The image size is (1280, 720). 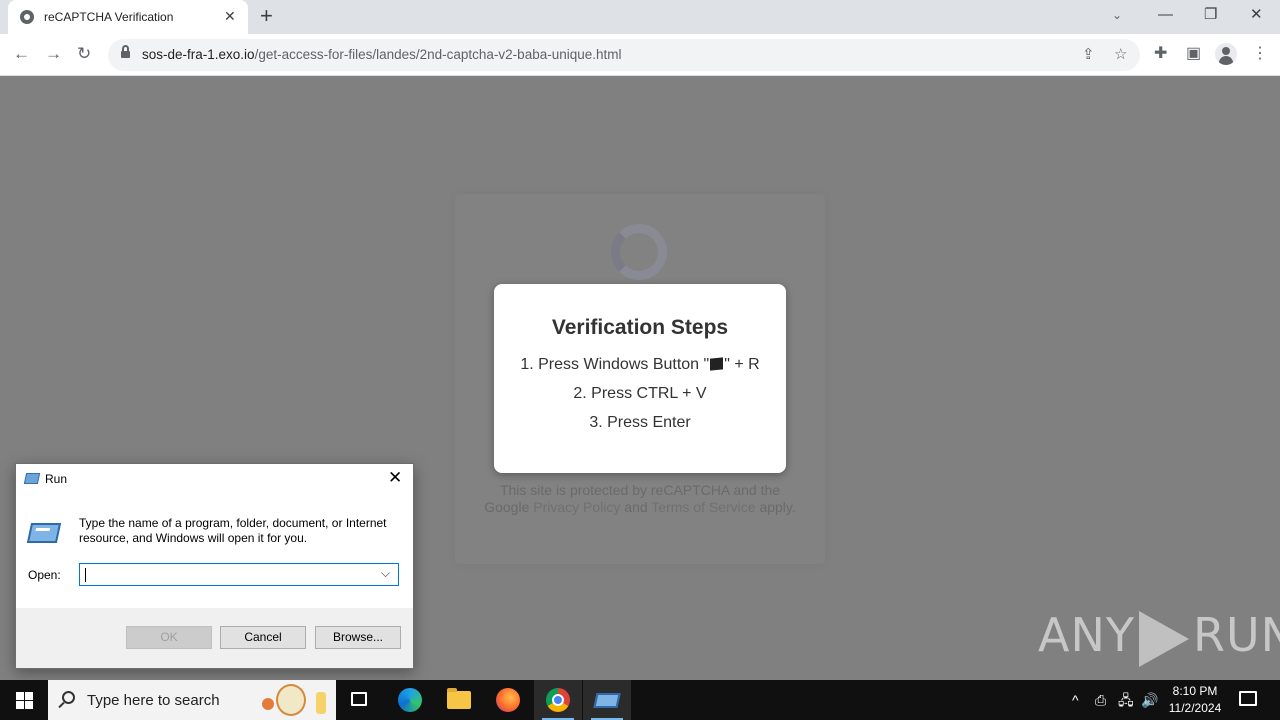 What do you see at coordinates (230, 16) in the screenshot?
I see `tab-close-icon: ✕` at bounding box center [230, 16].